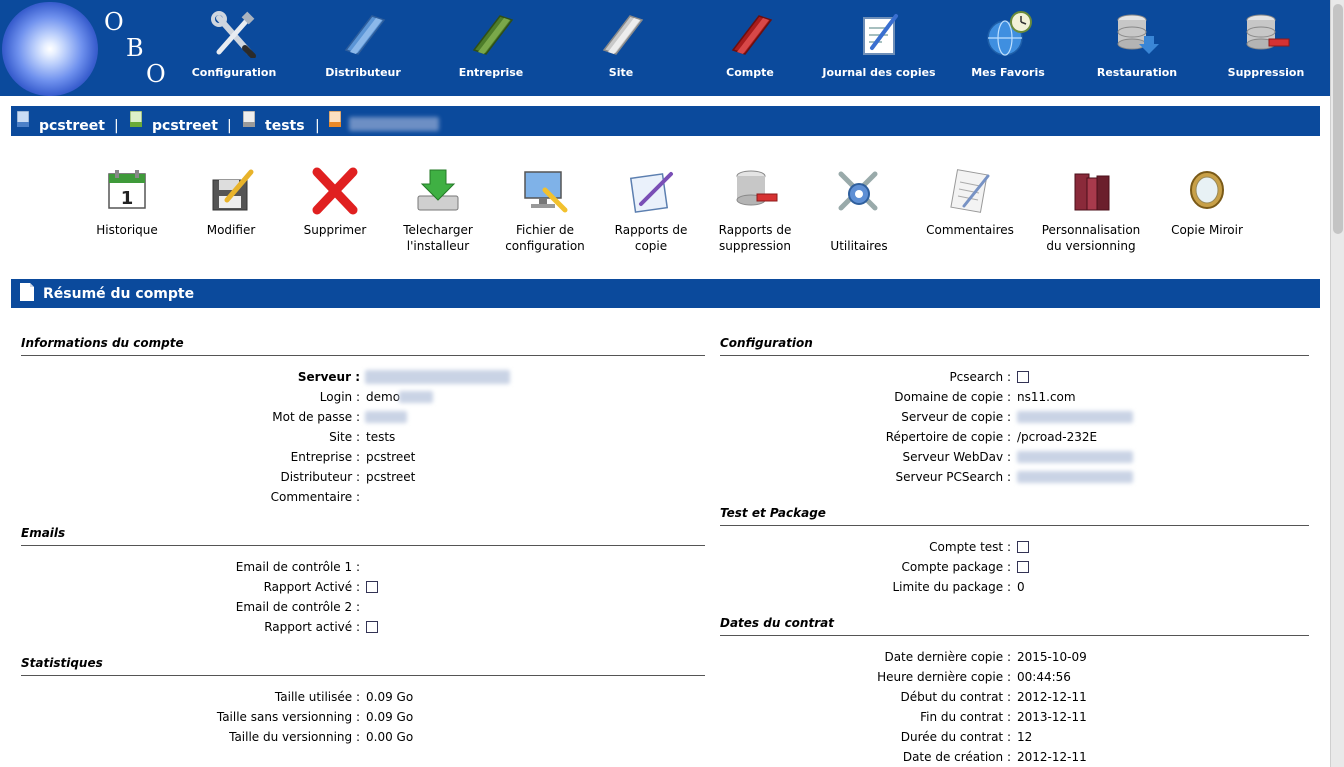 Image resolution: width=1344 pixels, height=767 pixels. I want to click on notepad-icon, so click(970, 191).